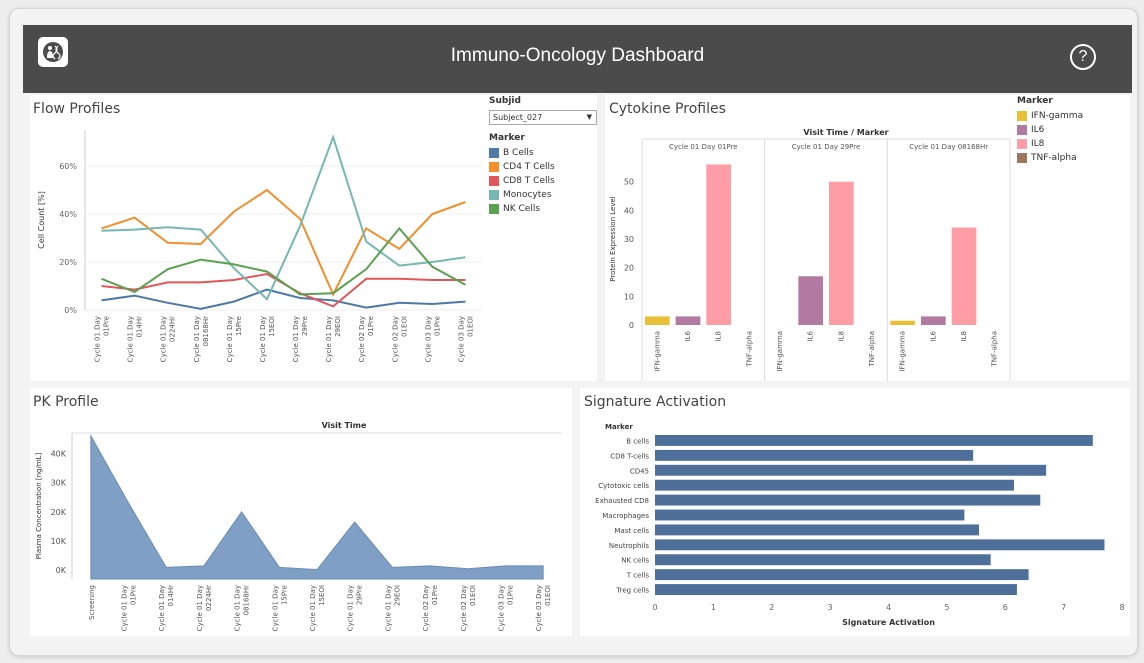 This screenshot has width=1144, height=663. Describe the element at coordinates (1063, 607) in the screenshot. I see `x-tick-label: 7` at that location.